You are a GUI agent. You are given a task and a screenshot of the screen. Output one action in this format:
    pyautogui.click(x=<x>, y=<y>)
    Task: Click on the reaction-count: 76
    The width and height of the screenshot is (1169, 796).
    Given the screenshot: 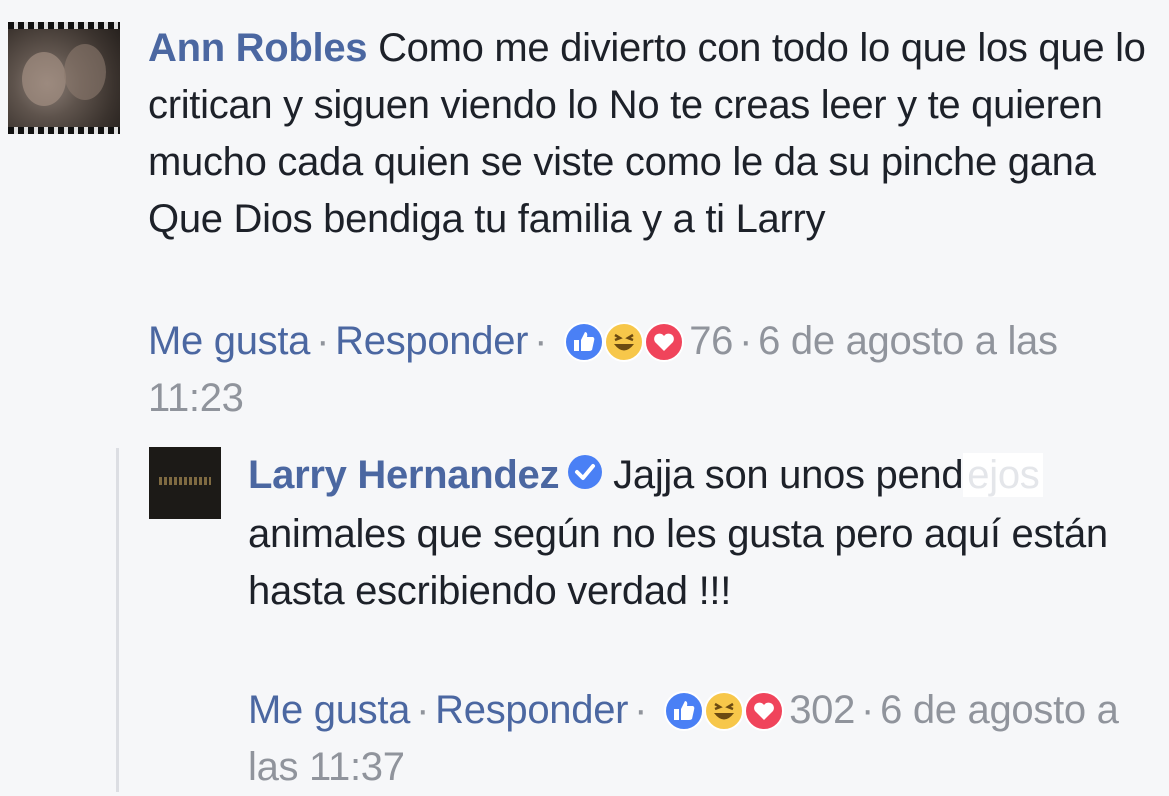 What is the action you would take?
    pyautogui.click(x=711, y=341)
    